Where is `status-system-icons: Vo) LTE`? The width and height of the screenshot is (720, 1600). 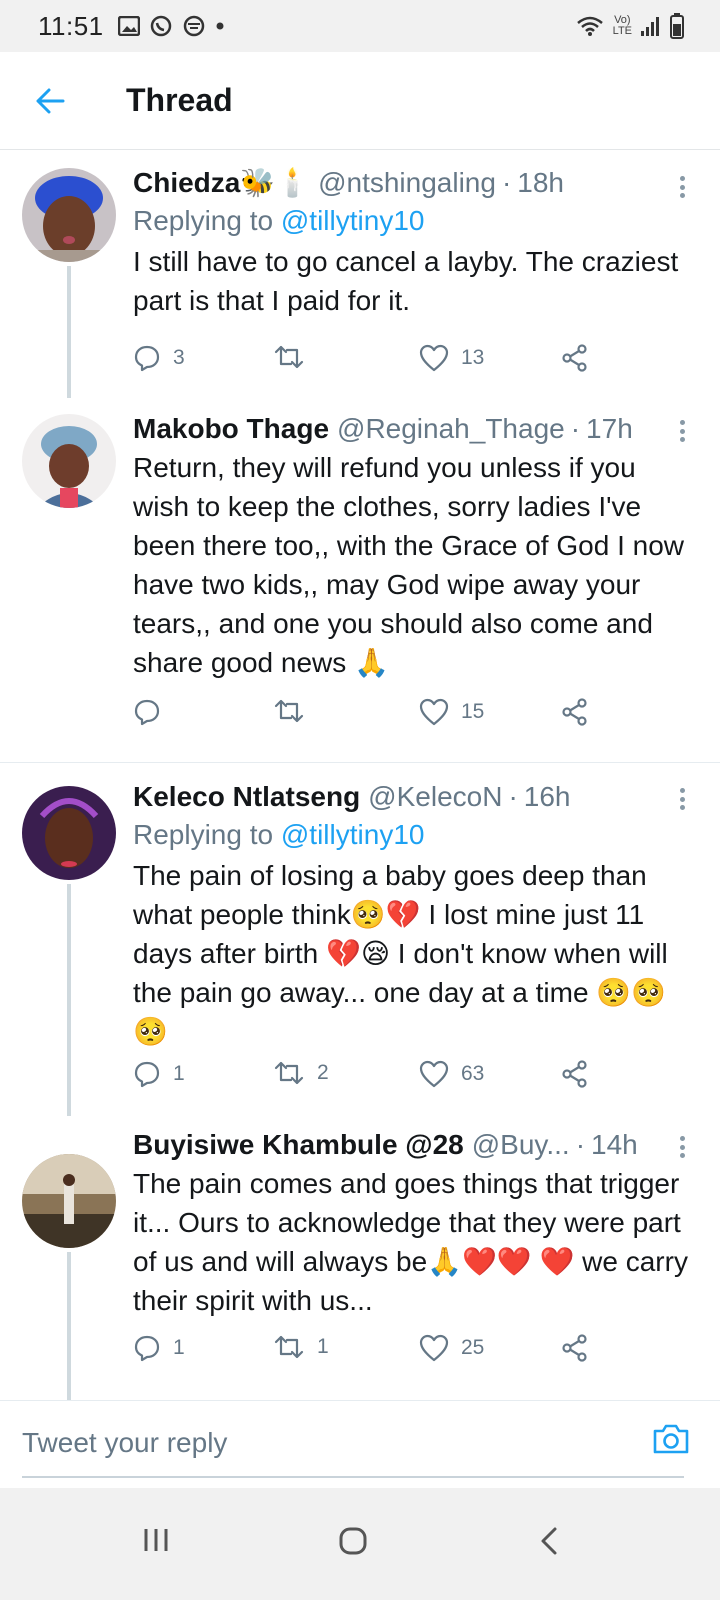
status-system-icons: Vo) LTE is located at coordinates (629, 26).